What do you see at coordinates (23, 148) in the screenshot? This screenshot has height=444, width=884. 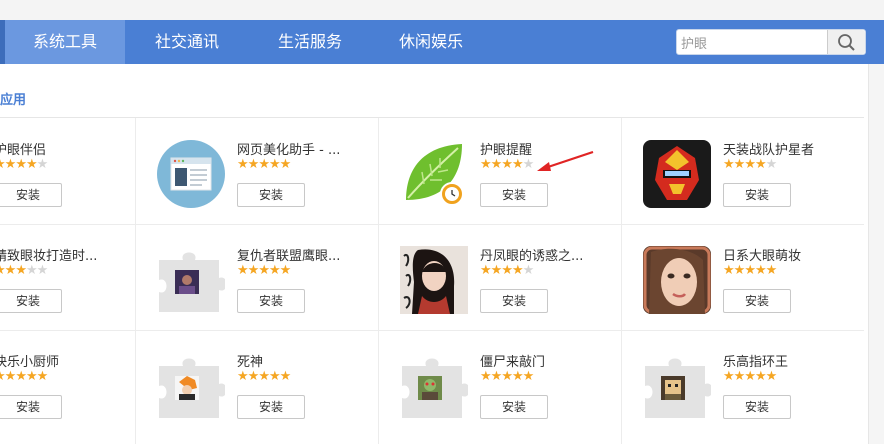 I see `app-name: 护眼伴侣` at bounding box center [23, 148].